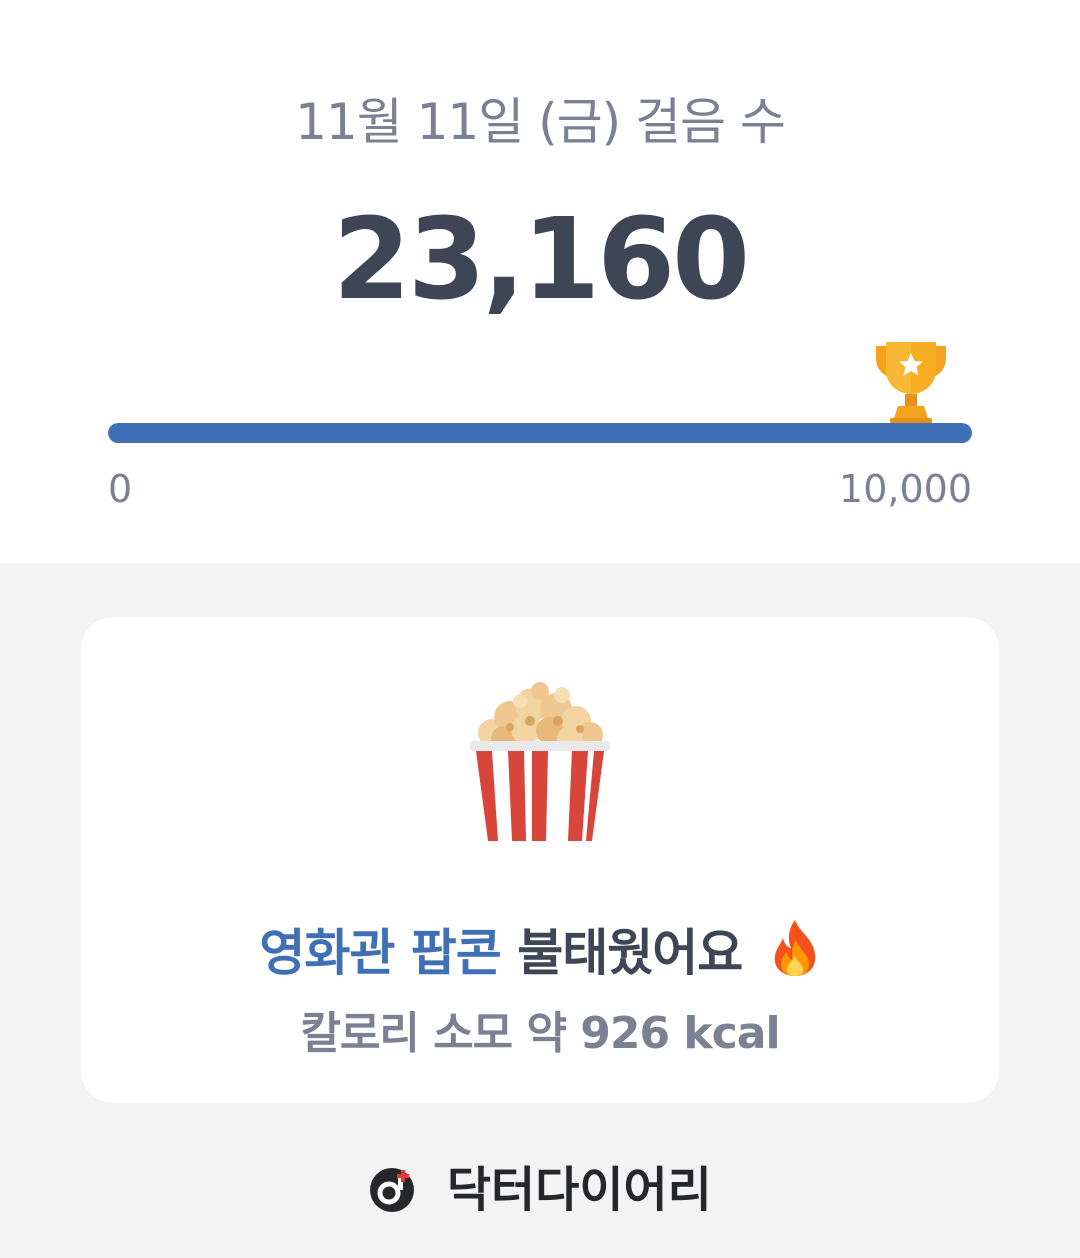  I want to click on headline-text: 불태웠어요, so click(630, 953).